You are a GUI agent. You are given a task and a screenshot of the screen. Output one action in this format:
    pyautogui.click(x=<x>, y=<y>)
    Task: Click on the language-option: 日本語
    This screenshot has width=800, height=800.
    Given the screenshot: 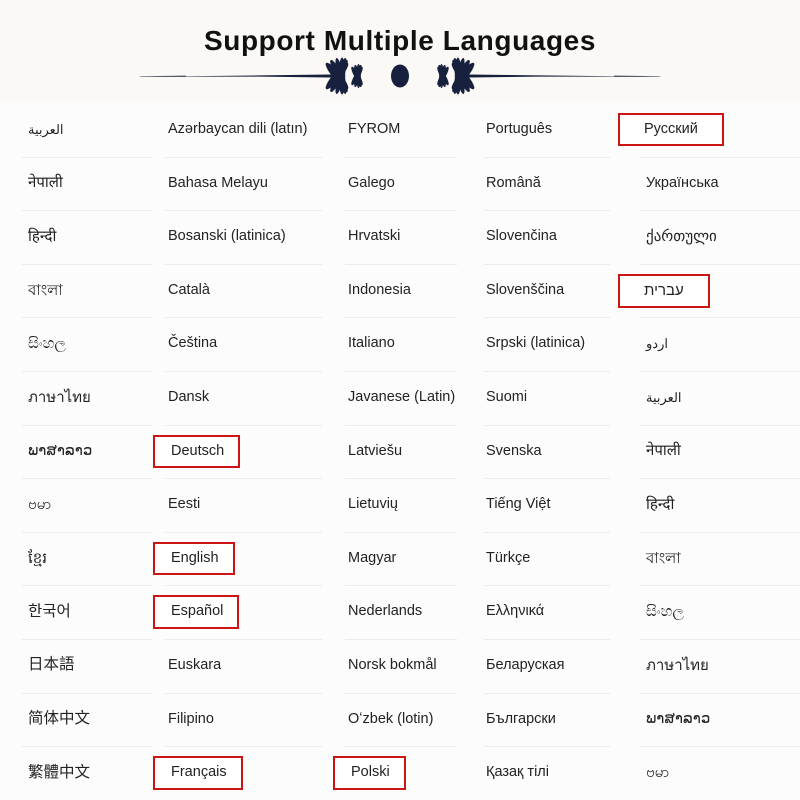 What is the action you would take?
    pyautogui.click(x=77, y=665)
    